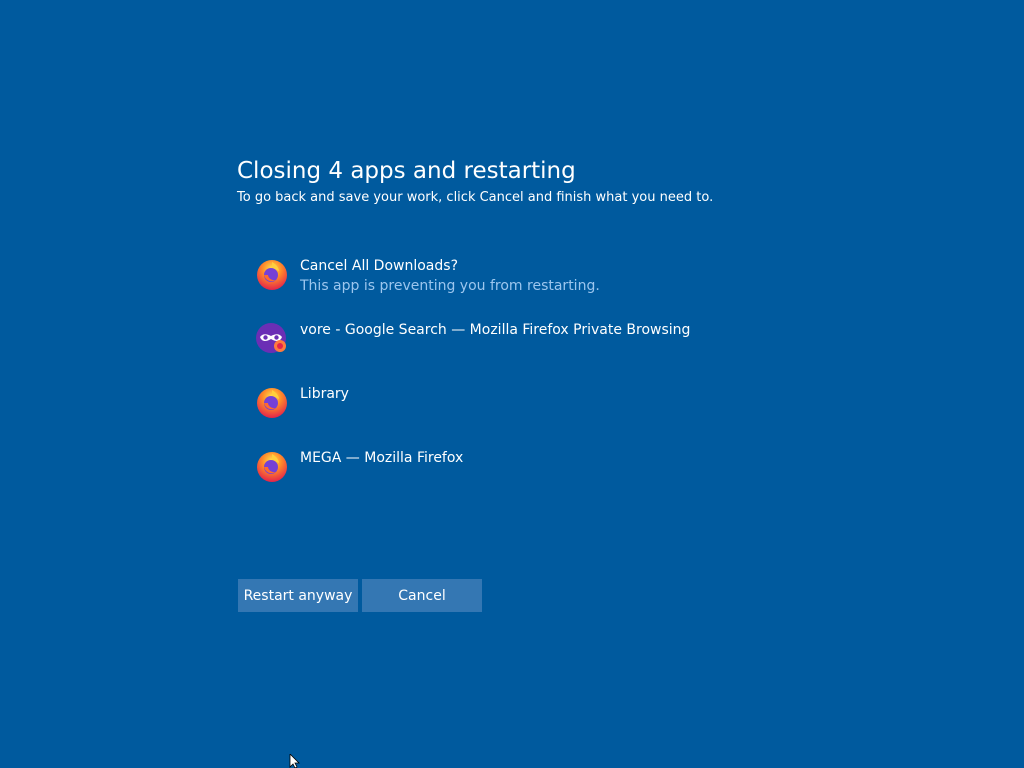  What do you see at coordinates (294, 761) in the screenshot?
I see `mouse-cursor-icon` at bounding box center [294, 761].